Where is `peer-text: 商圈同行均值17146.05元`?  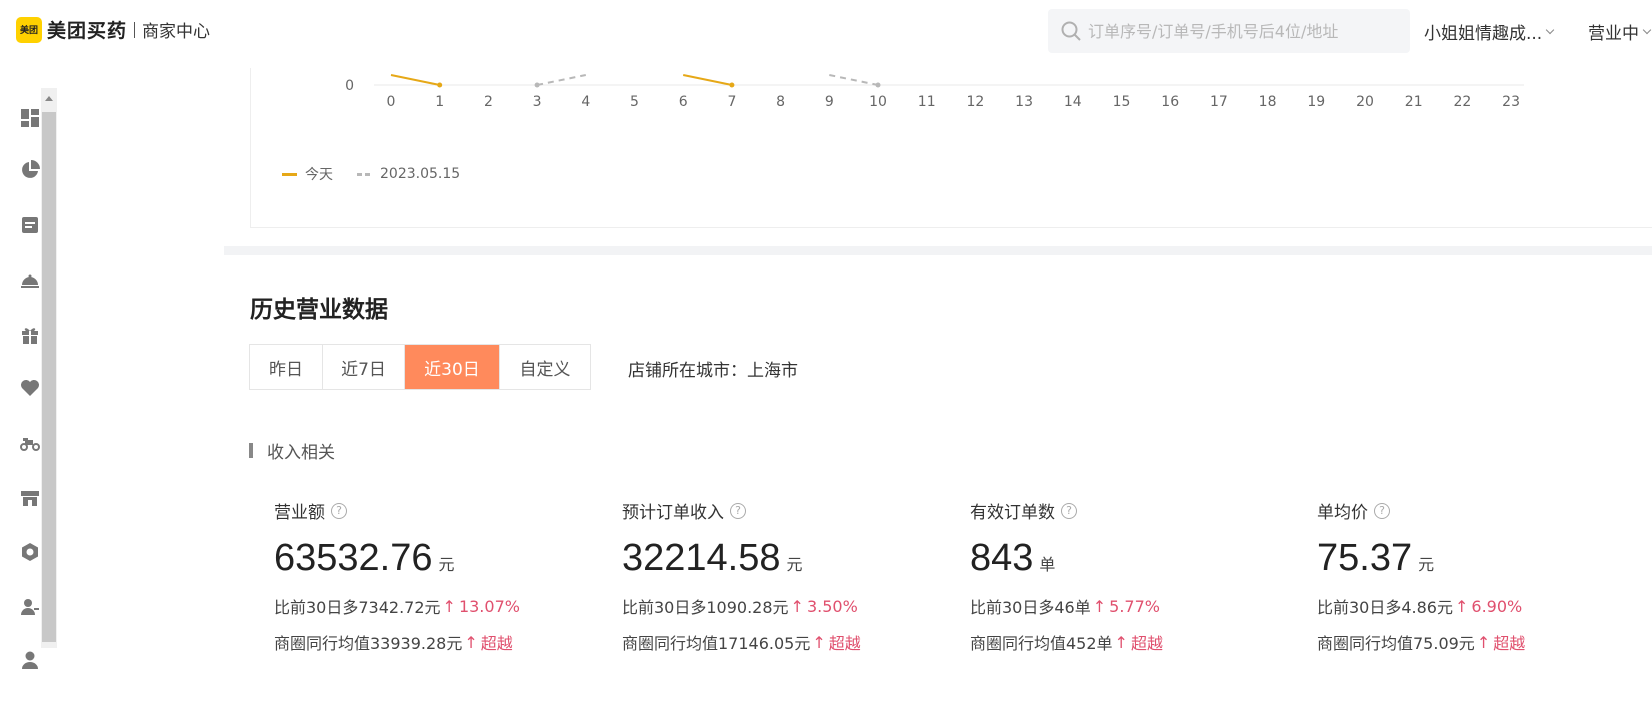
peer-text: 商圈同行均值17146.05元 is located at coordinates (716, 643).